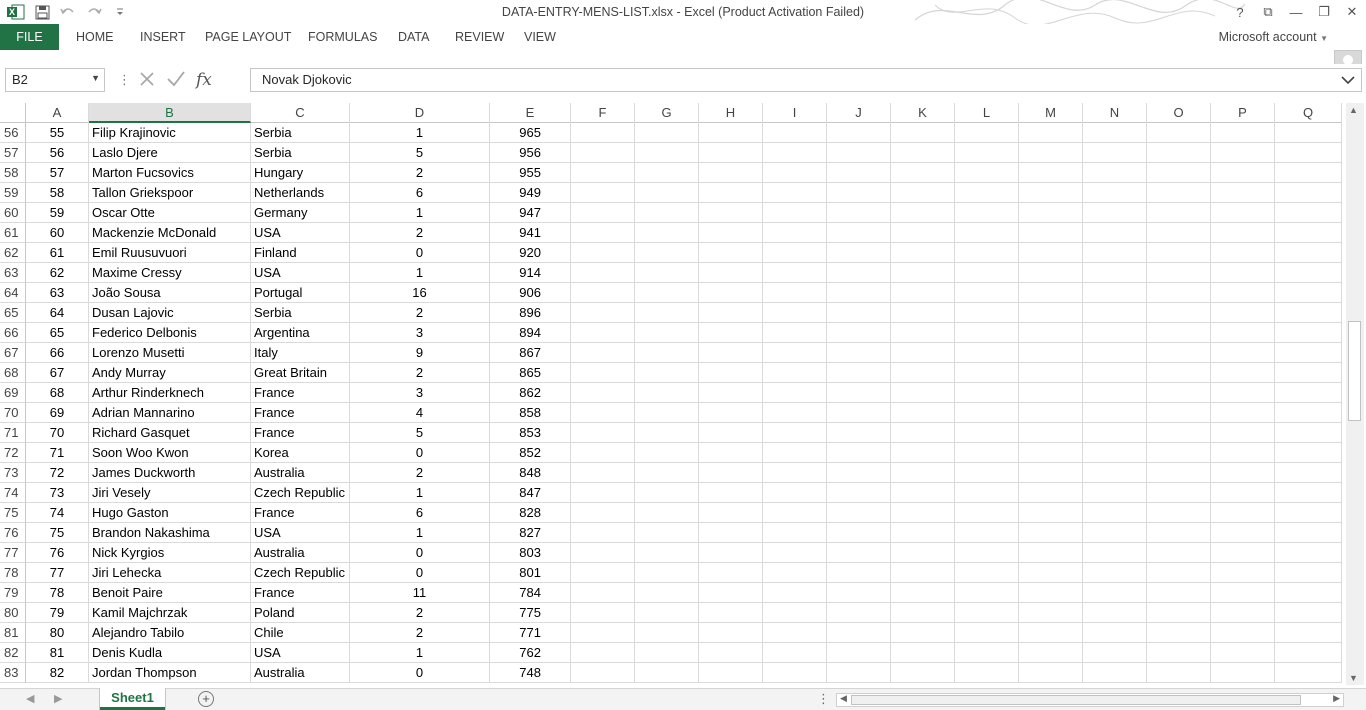 This screenshot has width=1366, height=710. I want to click on cell-a: 55, so click(57, 133).